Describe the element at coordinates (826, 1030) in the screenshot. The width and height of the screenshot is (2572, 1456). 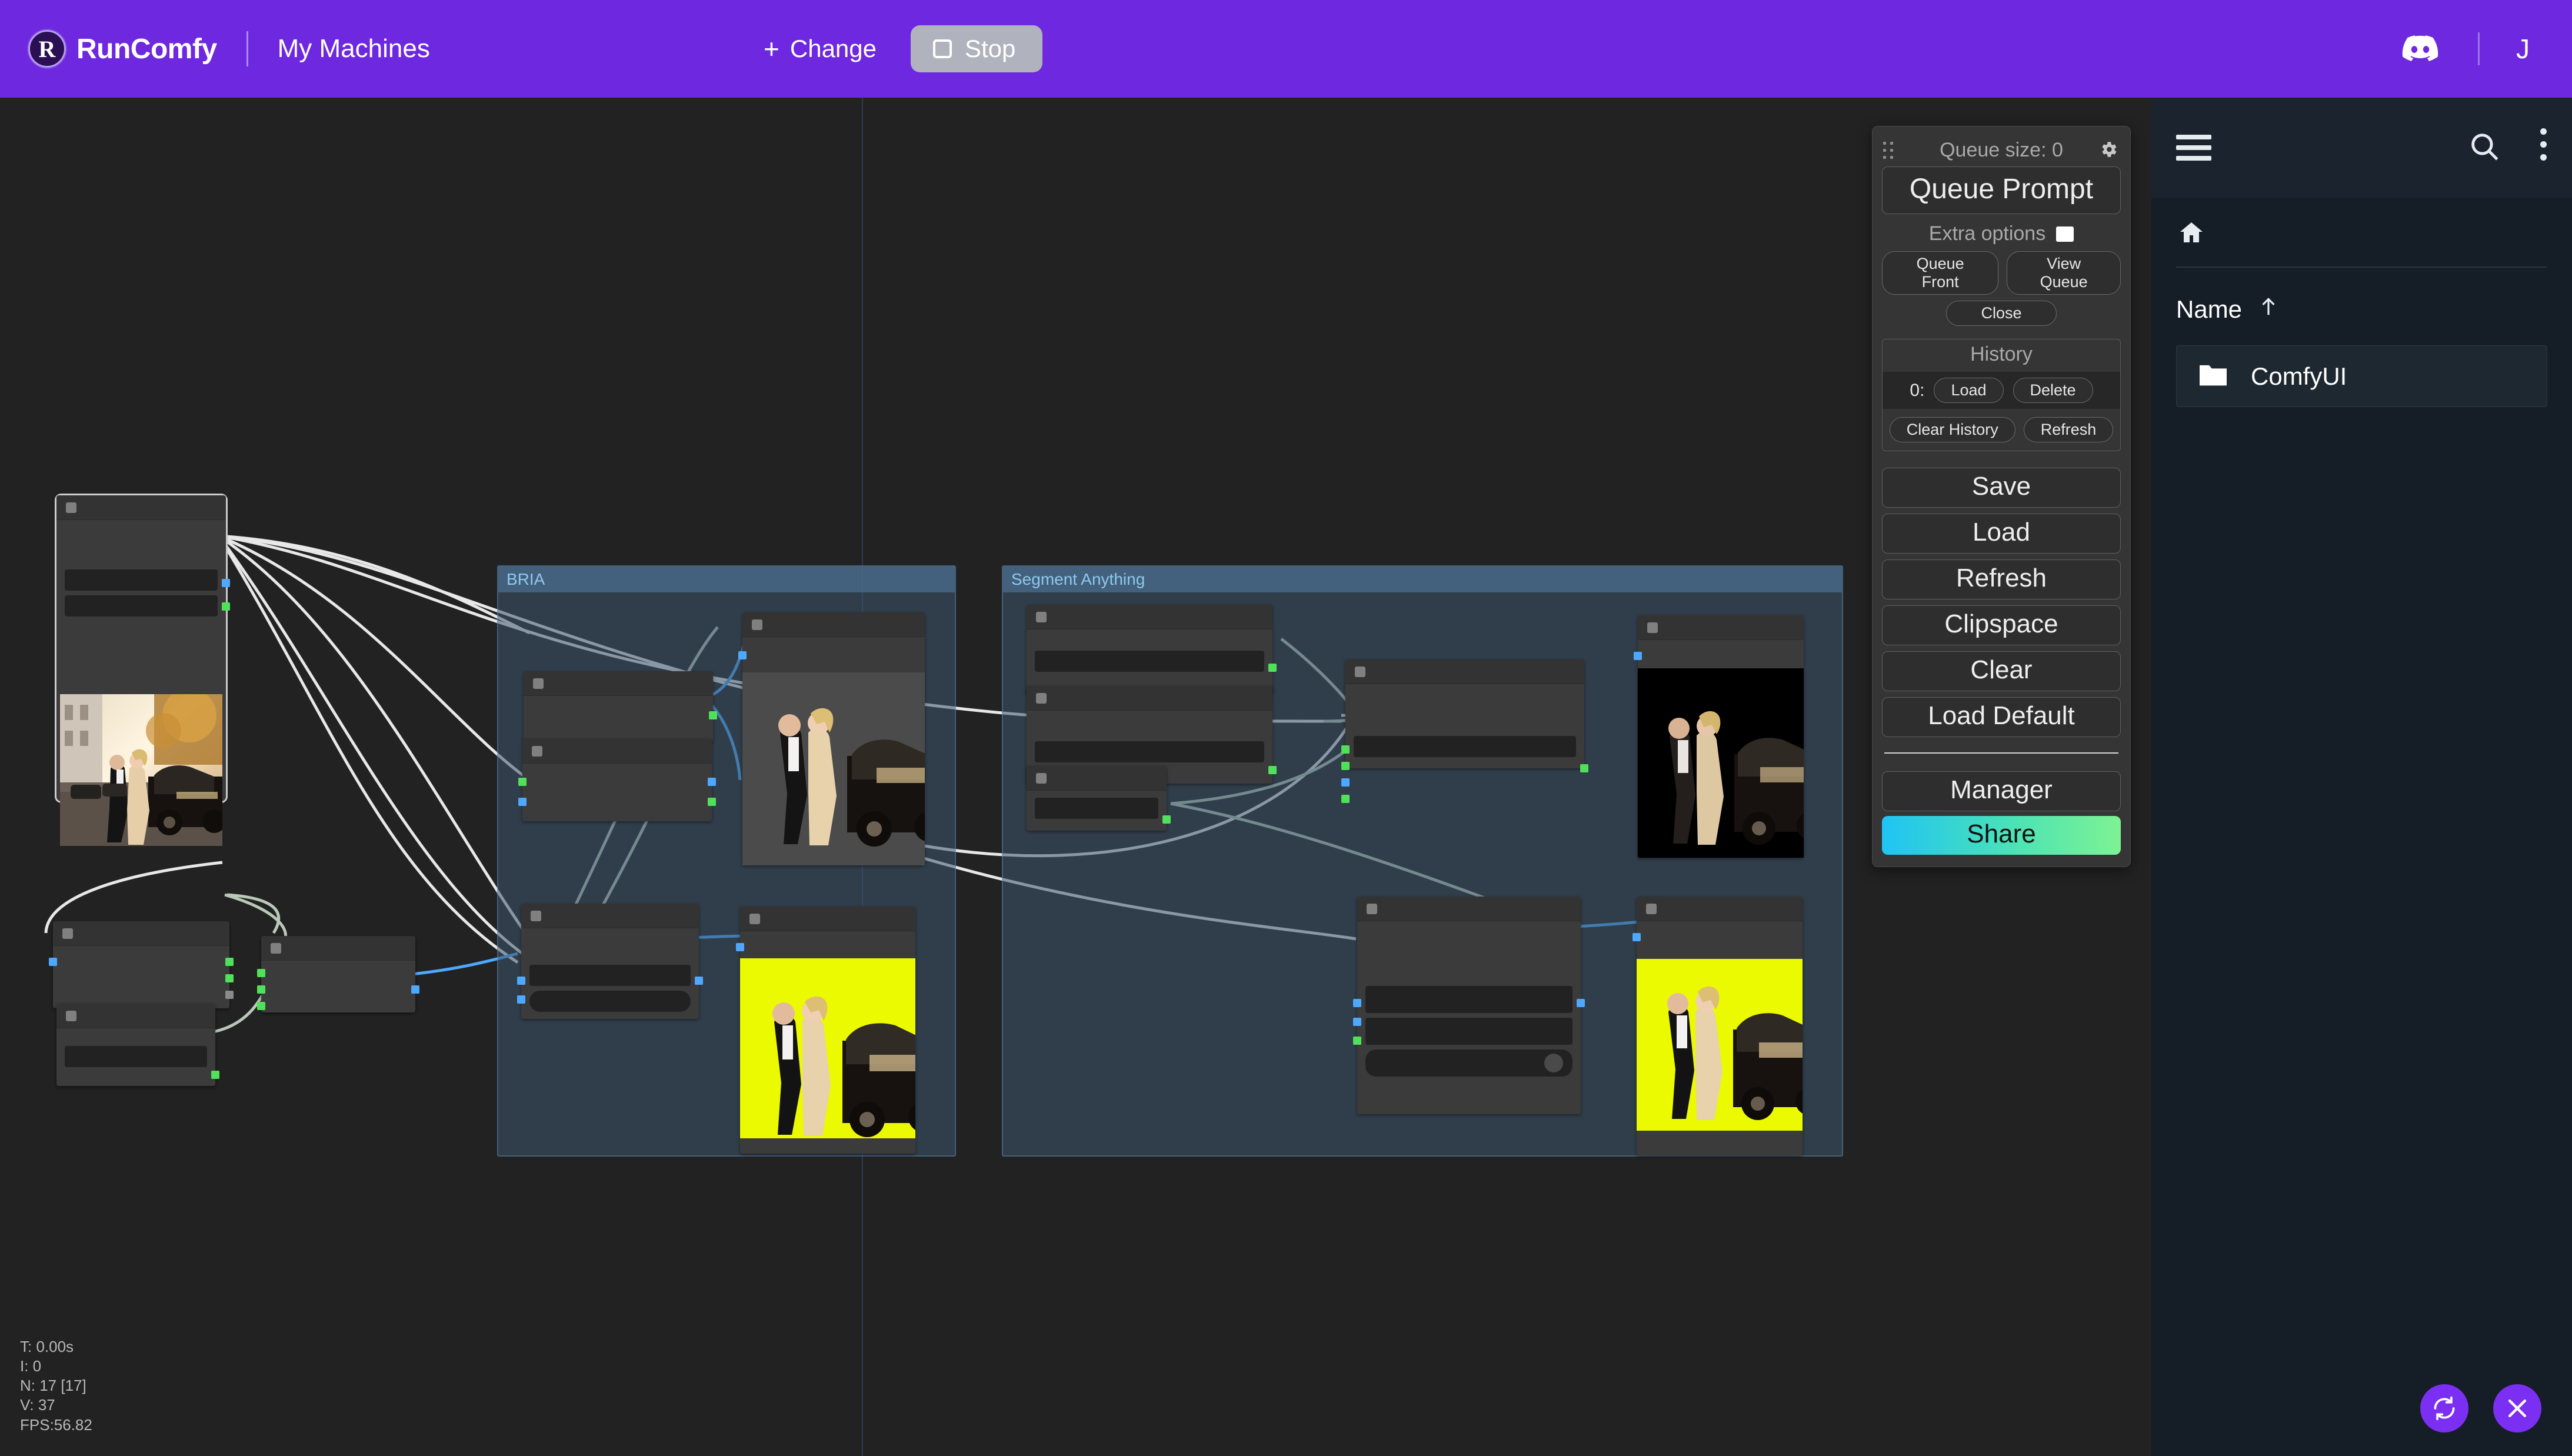
I see `node-bria-preview-yellow` at that location.